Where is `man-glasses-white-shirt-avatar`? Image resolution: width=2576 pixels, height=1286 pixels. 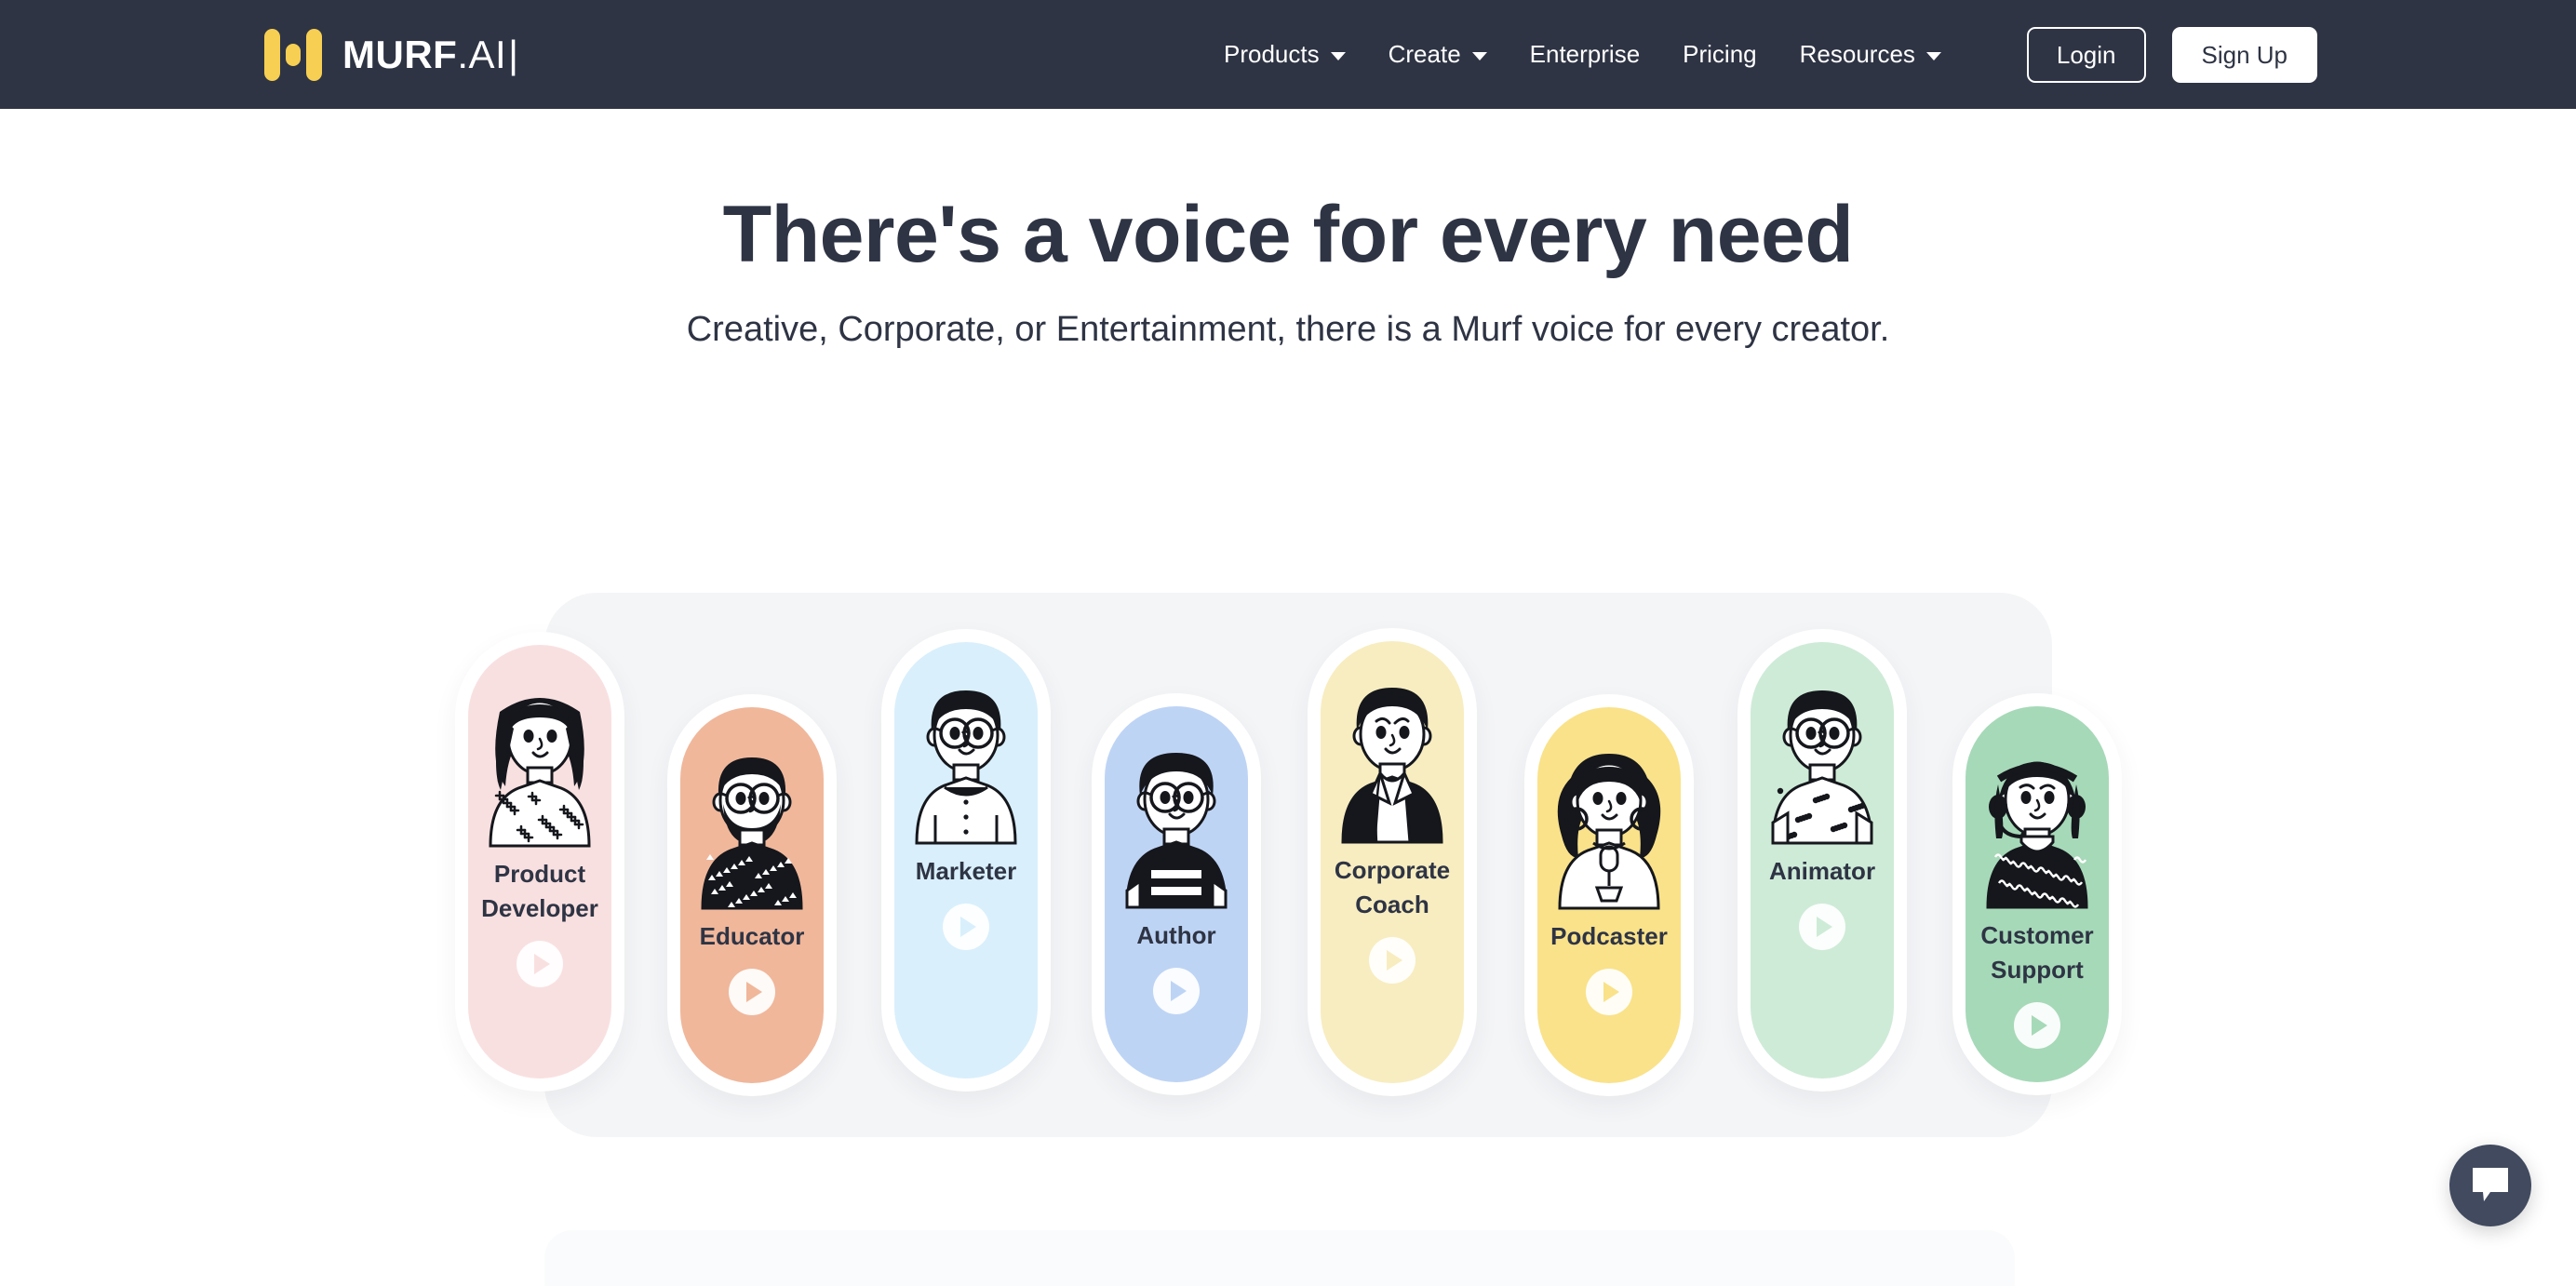
man-glasses-white-shirt-avatar is located at coordinates (966, 761).